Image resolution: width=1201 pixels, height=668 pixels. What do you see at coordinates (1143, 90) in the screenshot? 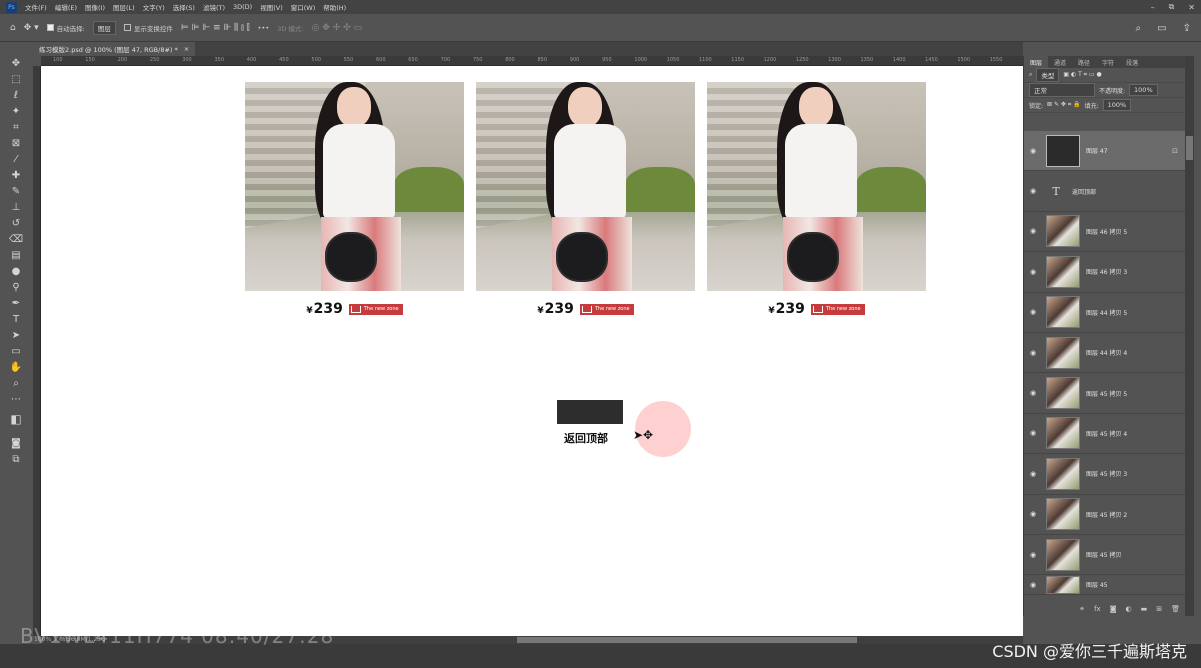
I see `opacity-input: 100%` at bounding box center [1143, 90].